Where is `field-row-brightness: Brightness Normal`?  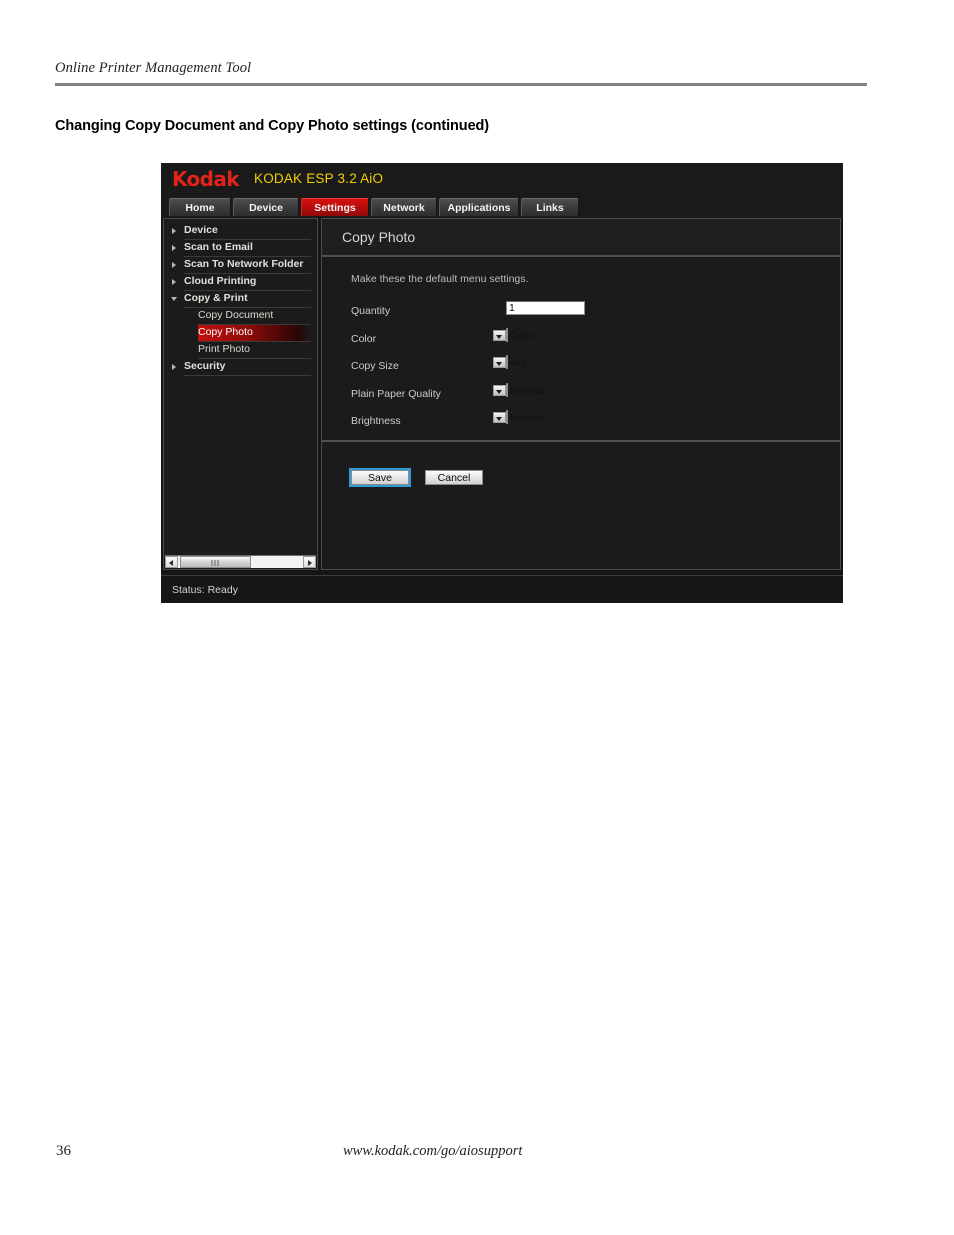 field-row-brightness: Brightness Normal is located at coordinates (581, 424).